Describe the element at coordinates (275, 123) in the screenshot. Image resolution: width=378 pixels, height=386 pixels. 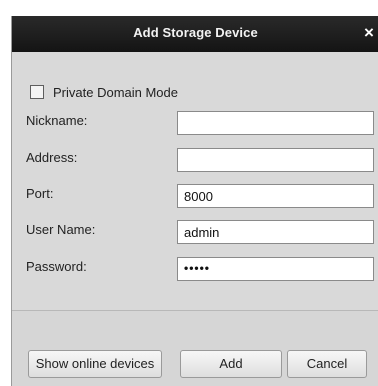
I see `nickname-field` at that location.